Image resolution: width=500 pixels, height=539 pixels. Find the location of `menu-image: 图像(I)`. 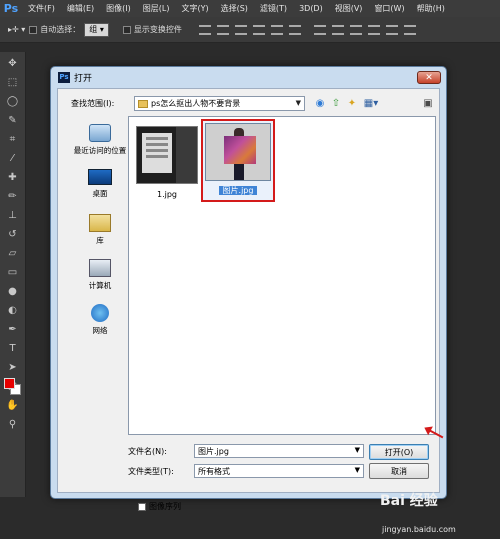

menu-image: 图像(I) is located at coordinates (118, 8).